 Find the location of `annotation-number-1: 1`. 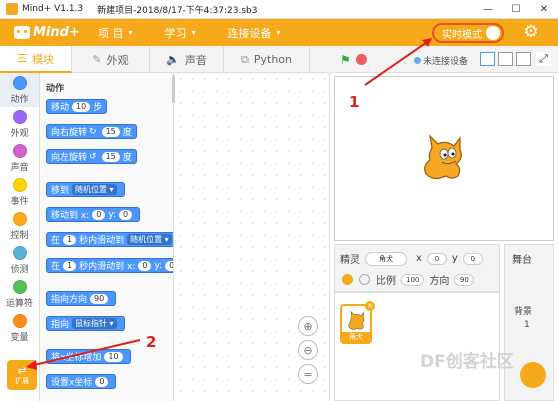

annotation-number-1: 1 is located at coordinates (354, 102).